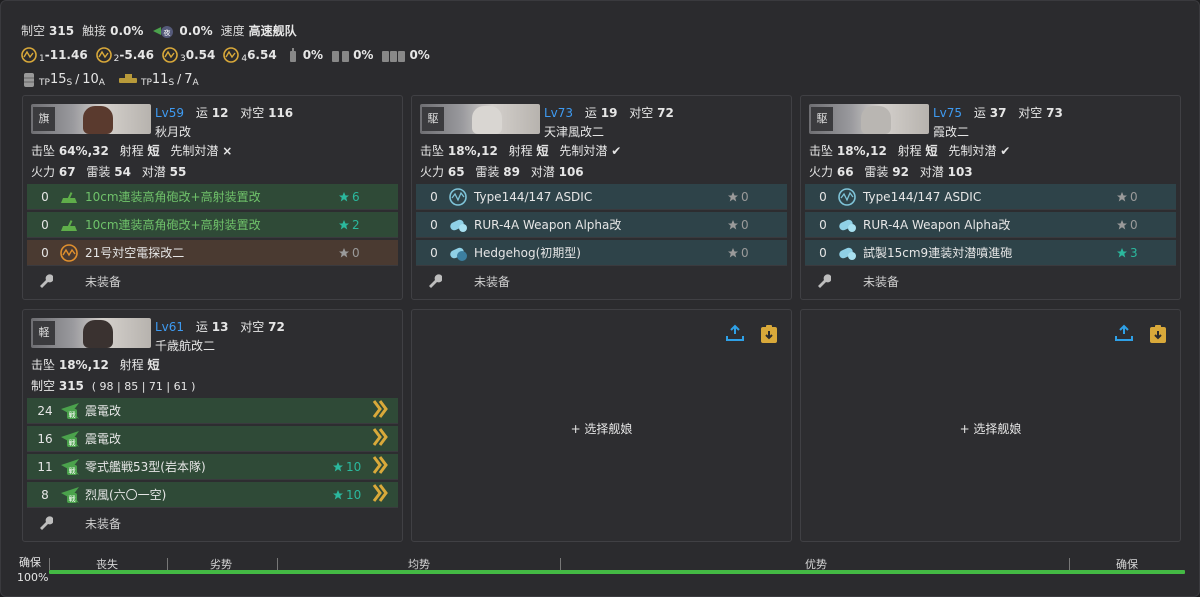  Describe the element at coordinates (212, 253) in the screenshot. I see `equipment-slot: 0 21号対空電探改二 0` at that location.